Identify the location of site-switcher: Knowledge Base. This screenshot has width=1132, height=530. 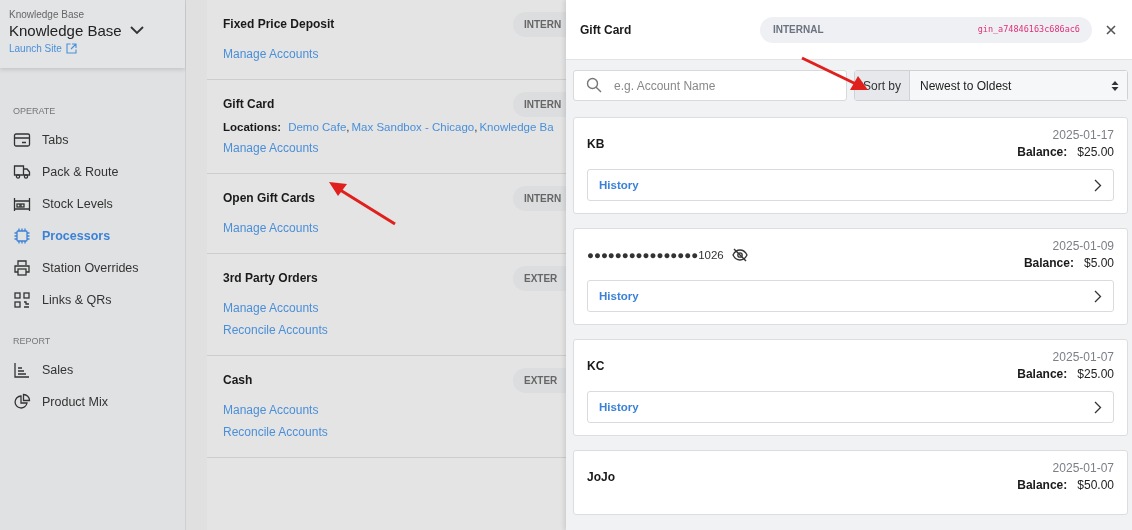
(76, 30).